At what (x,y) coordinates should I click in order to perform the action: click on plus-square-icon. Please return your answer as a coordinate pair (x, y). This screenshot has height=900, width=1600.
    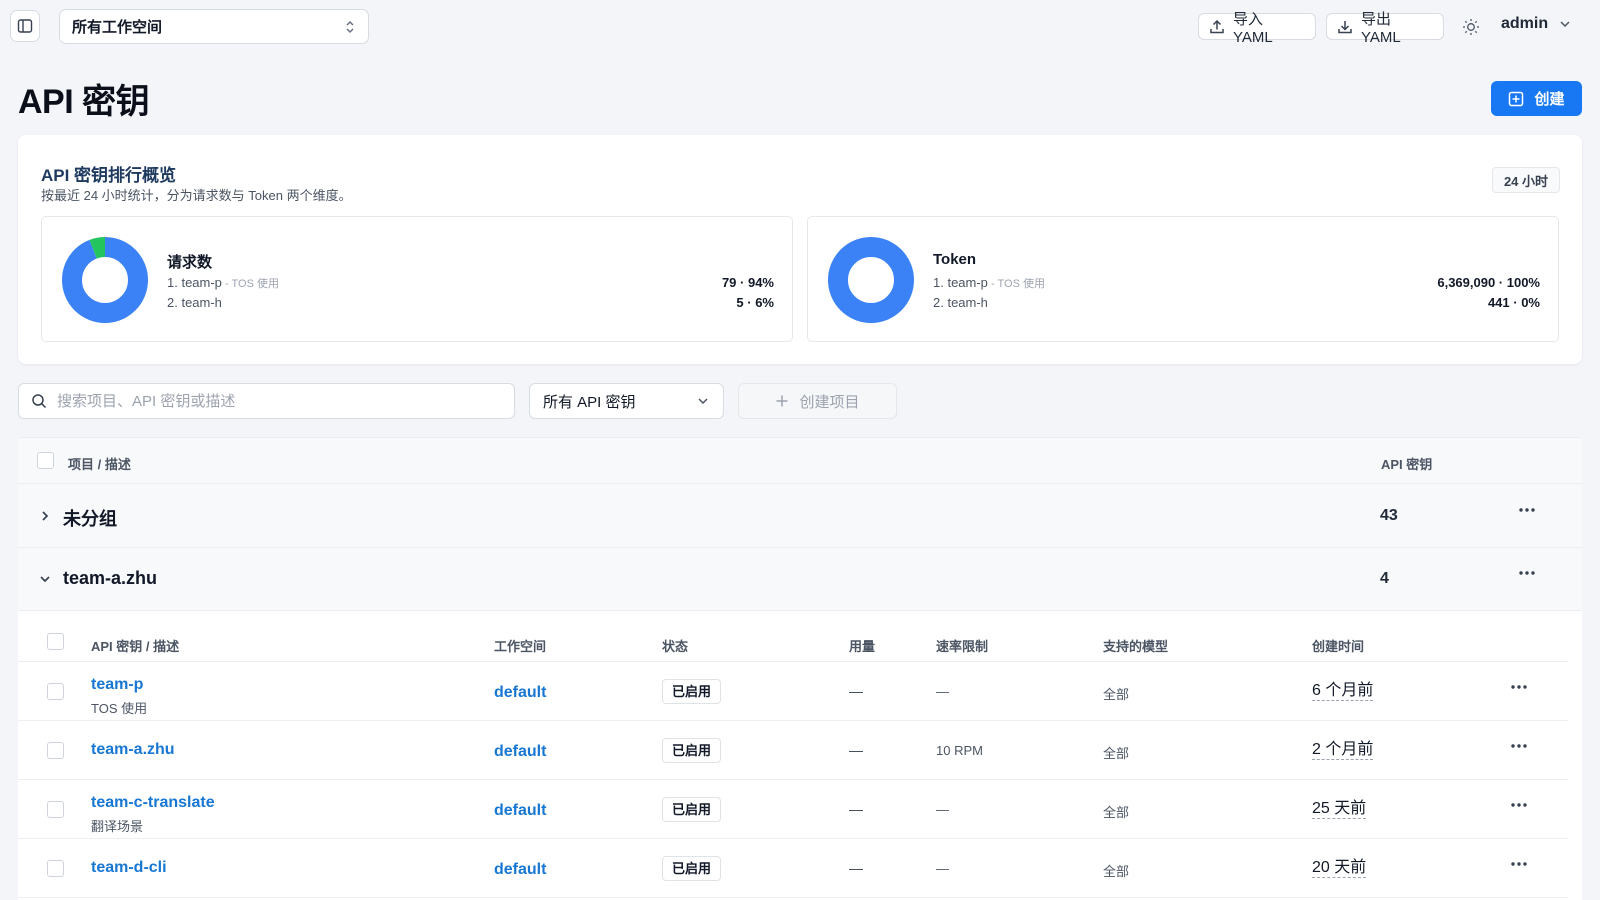
    Looking at the image, I should click on (1516, 99).